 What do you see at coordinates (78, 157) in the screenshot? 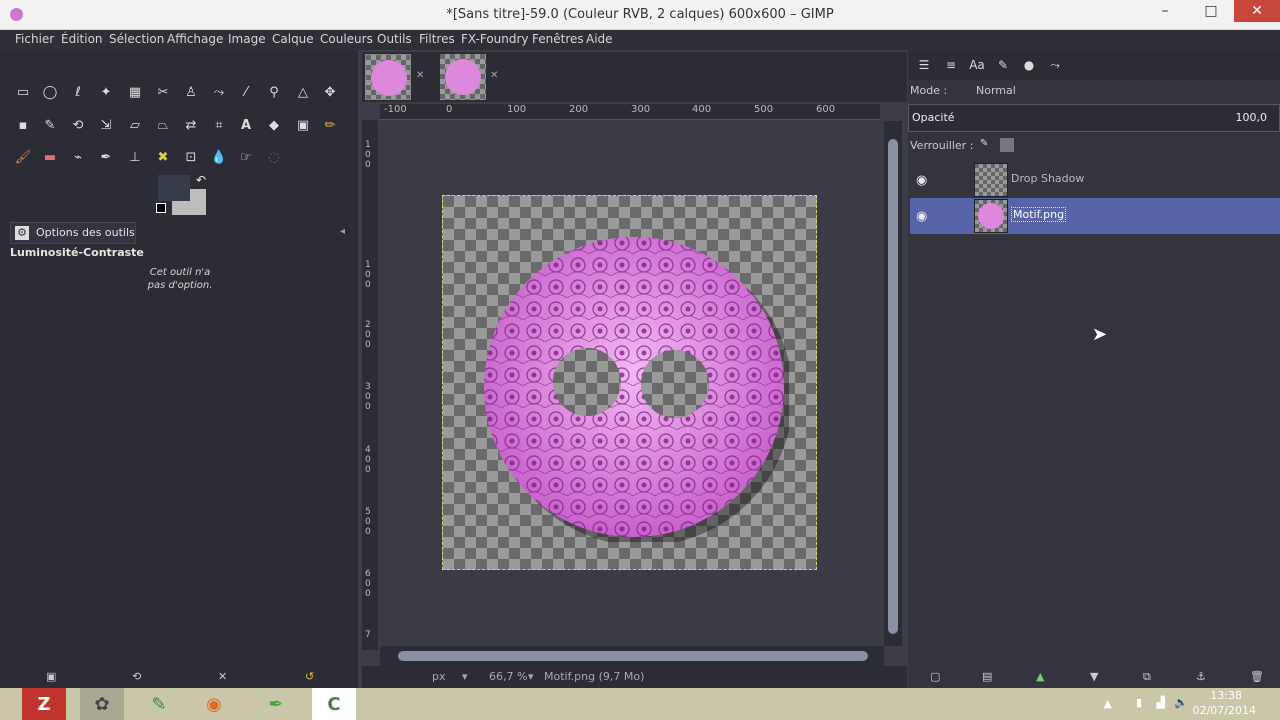
I see `airbrush-icon: ⌁` at bounding box center [78, 157].